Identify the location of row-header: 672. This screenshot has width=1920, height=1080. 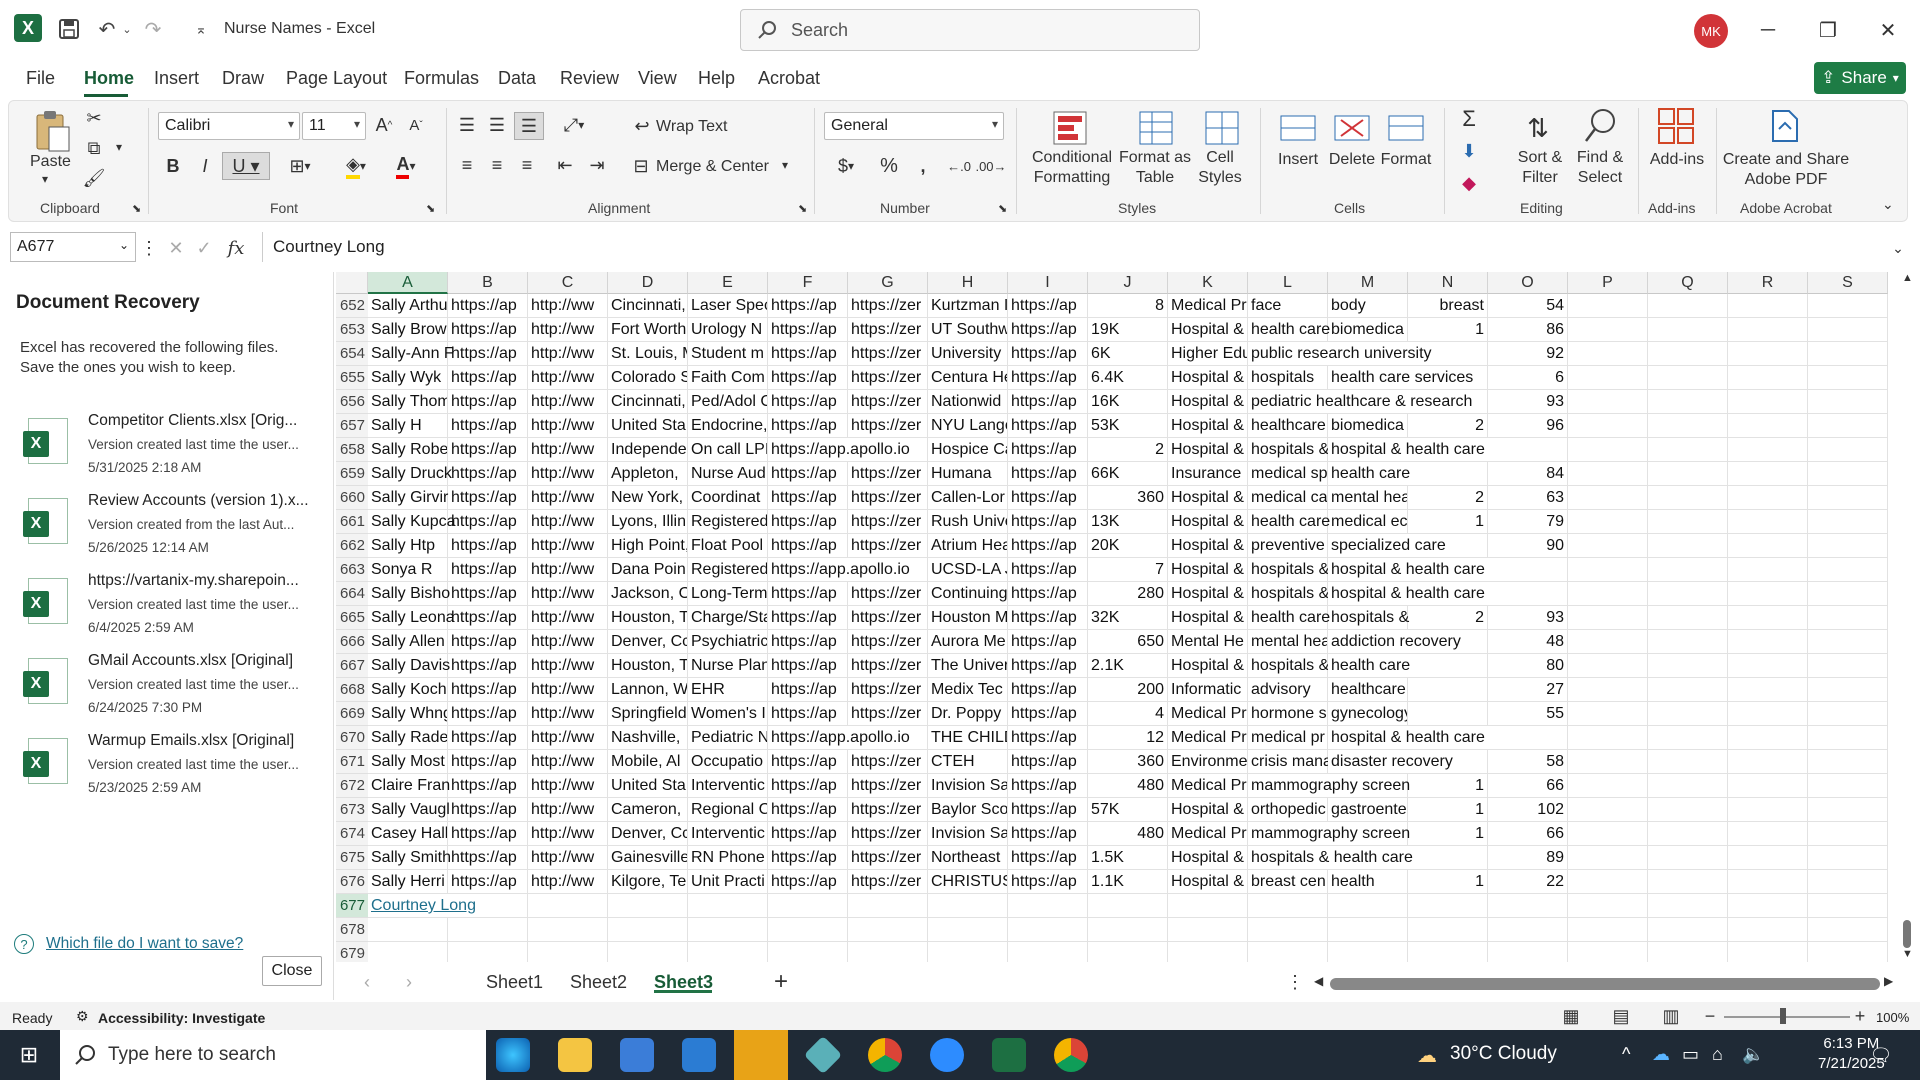
(352, 786).